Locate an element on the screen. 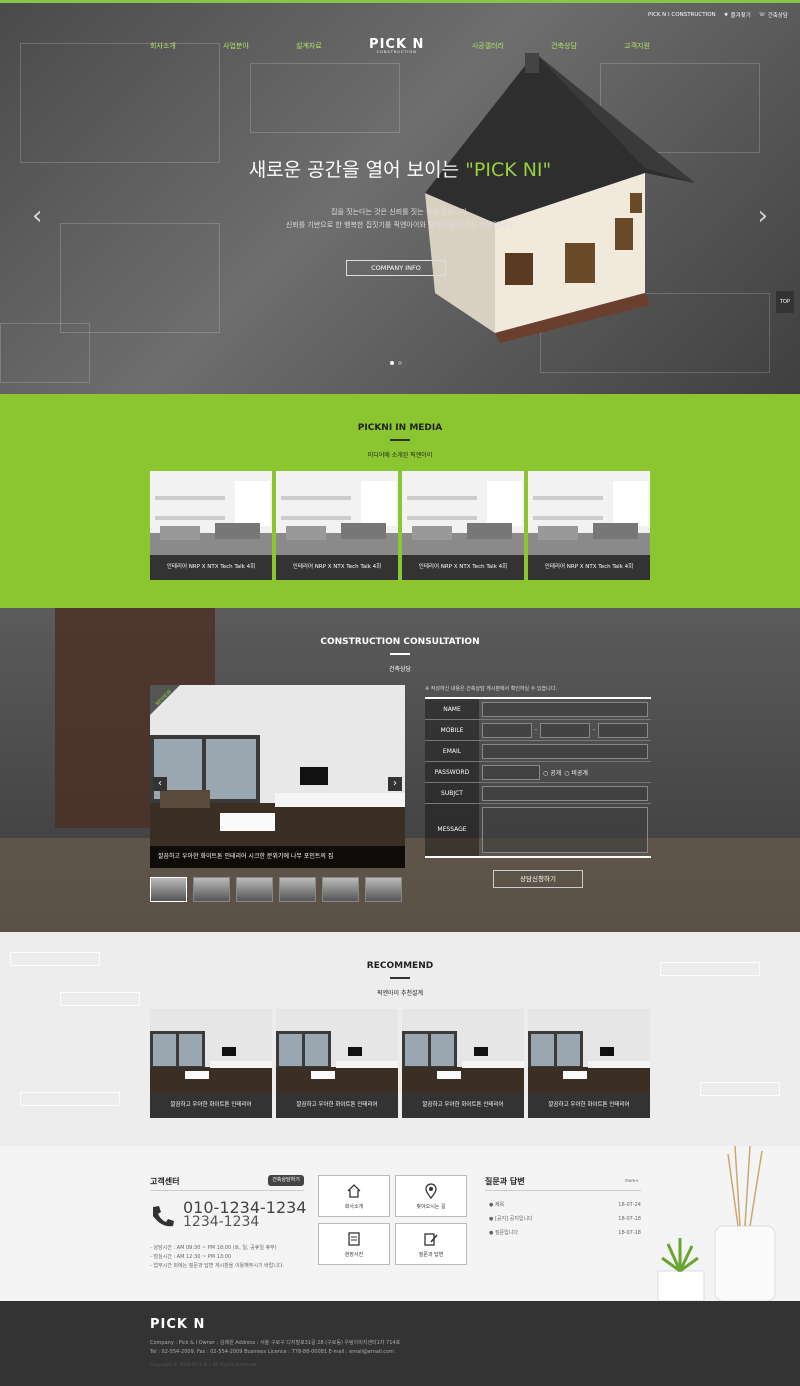  consult-link: ☏ 건축상담 is located at coordinates (773, 15).